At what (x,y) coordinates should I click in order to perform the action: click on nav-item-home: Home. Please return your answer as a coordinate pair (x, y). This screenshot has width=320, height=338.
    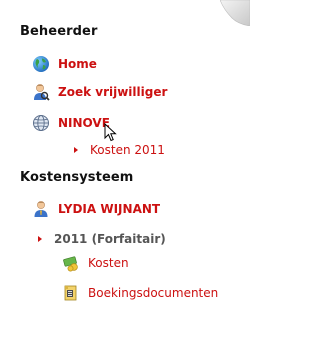
    Looking at the image, I should click on (64, 64).